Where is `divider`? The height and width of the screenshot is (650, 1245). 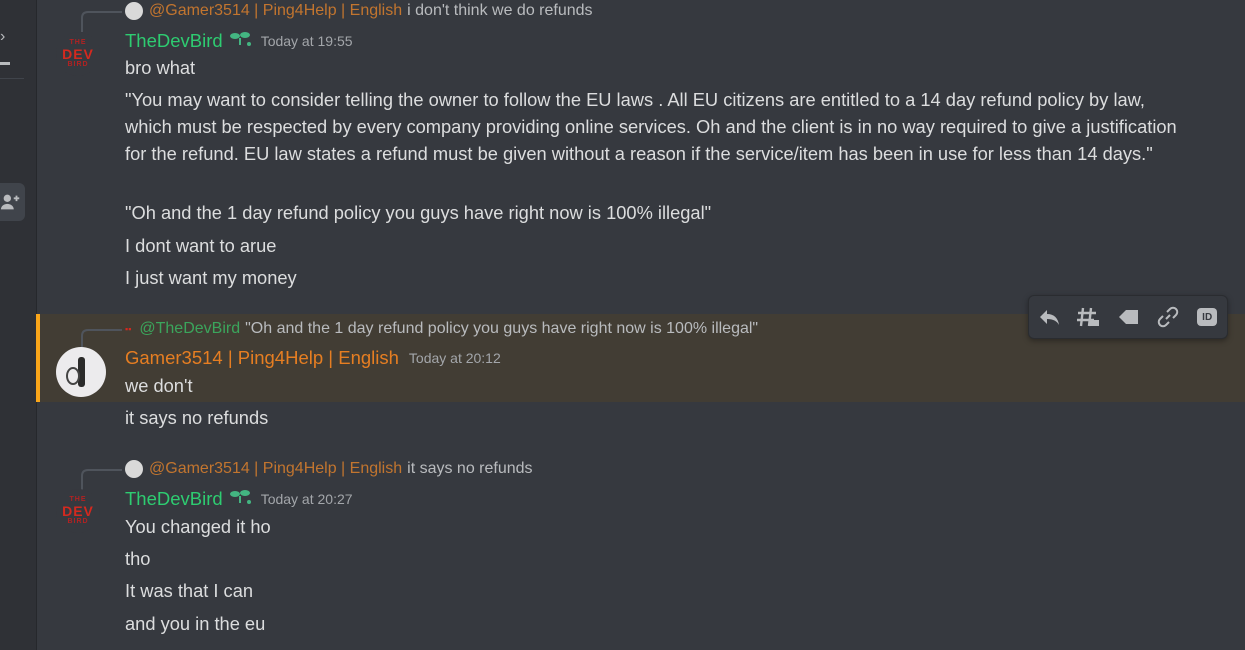
divider is located at coordinates (12, 78).